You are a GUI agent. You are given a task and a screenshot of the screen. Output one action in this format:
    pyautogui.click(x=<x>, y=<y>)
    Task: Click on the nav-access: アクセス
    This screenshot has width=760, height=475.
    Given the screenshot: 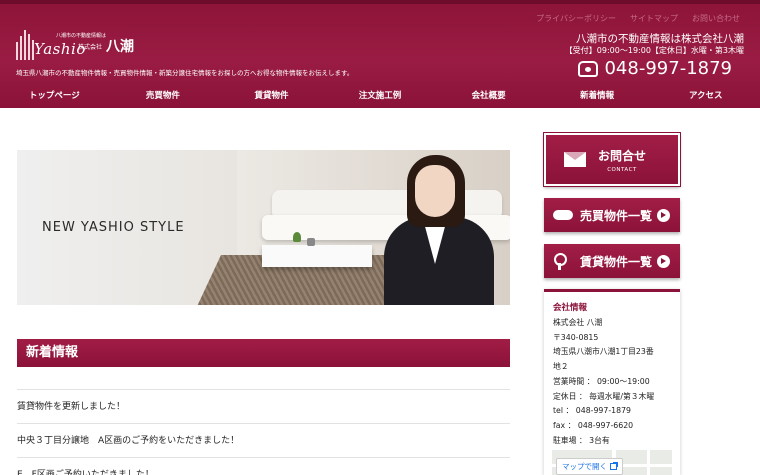 What is the action you would take?
    pyautogui.click(x=705, y=96)
    